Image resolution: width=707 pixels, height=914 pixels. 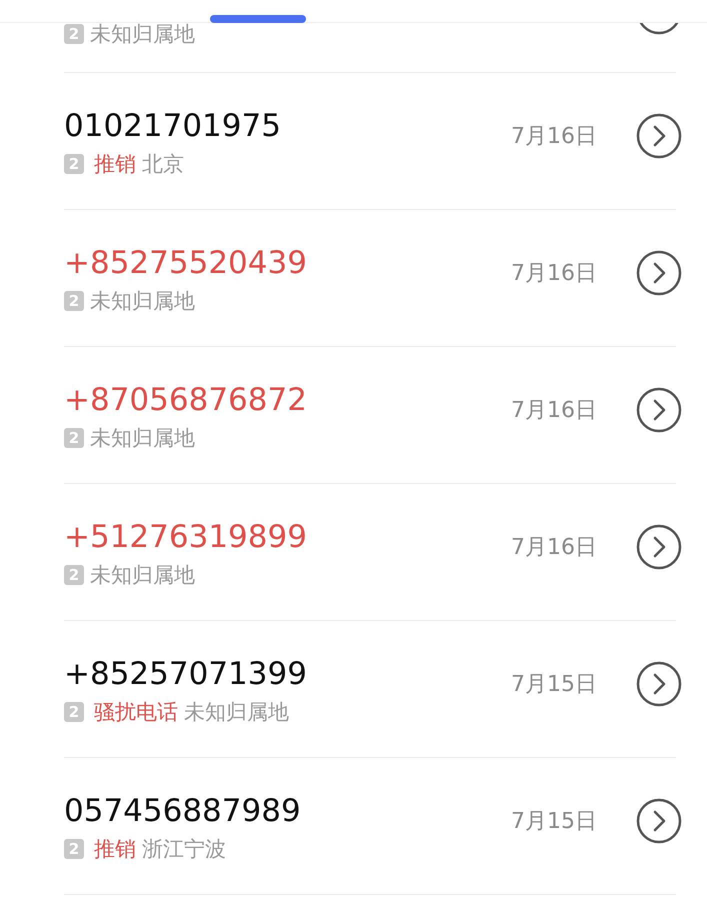 I want to click on phone-number: +87056876872, so click(x=185, y=400).